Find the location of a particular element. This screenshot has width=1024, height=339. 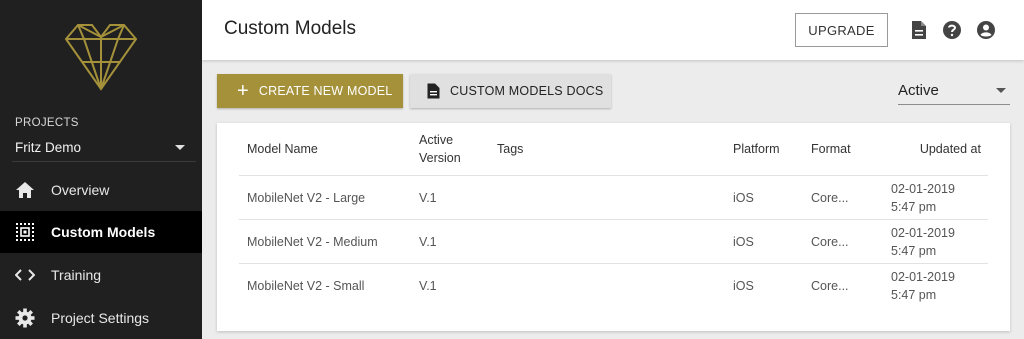

top-header: Custom Models UPGRADE is located at coordinates (613, 30).